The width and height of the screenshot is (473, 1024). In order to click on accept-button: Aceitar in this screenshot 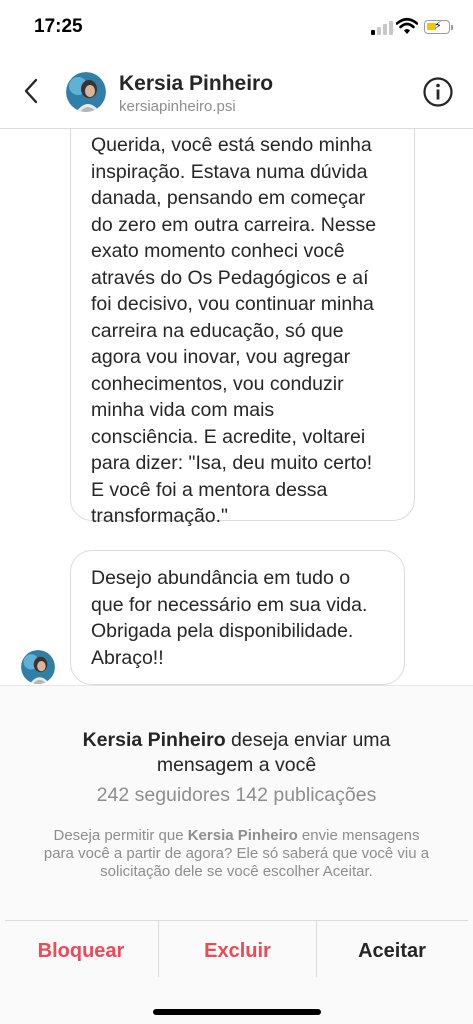, I will do `click(392, 949)`.